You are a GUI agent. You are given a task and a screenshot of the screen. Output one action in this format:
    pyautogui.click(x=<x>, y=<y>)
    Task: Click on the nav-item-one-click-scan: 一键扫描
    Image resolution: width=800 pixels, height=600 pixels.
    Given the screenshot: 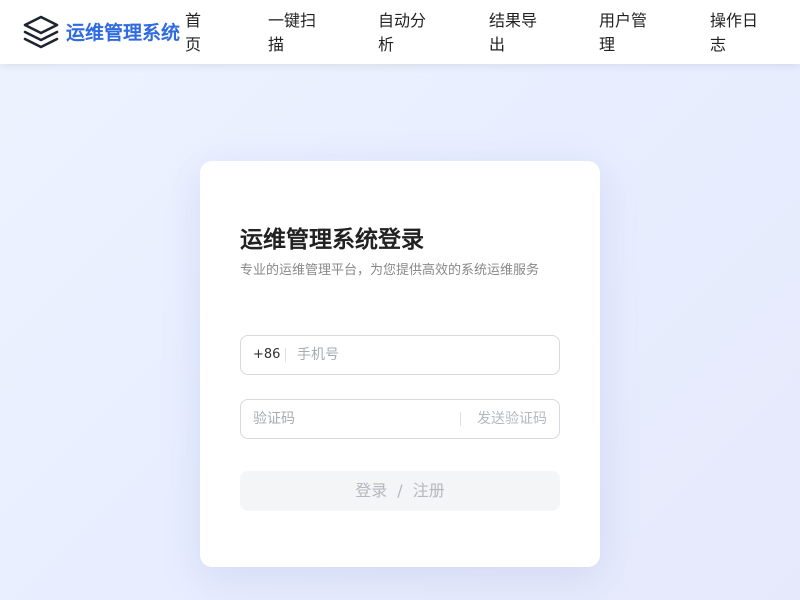 What is the action you would take?
    pyautogui.click(x=293, y=33)
    